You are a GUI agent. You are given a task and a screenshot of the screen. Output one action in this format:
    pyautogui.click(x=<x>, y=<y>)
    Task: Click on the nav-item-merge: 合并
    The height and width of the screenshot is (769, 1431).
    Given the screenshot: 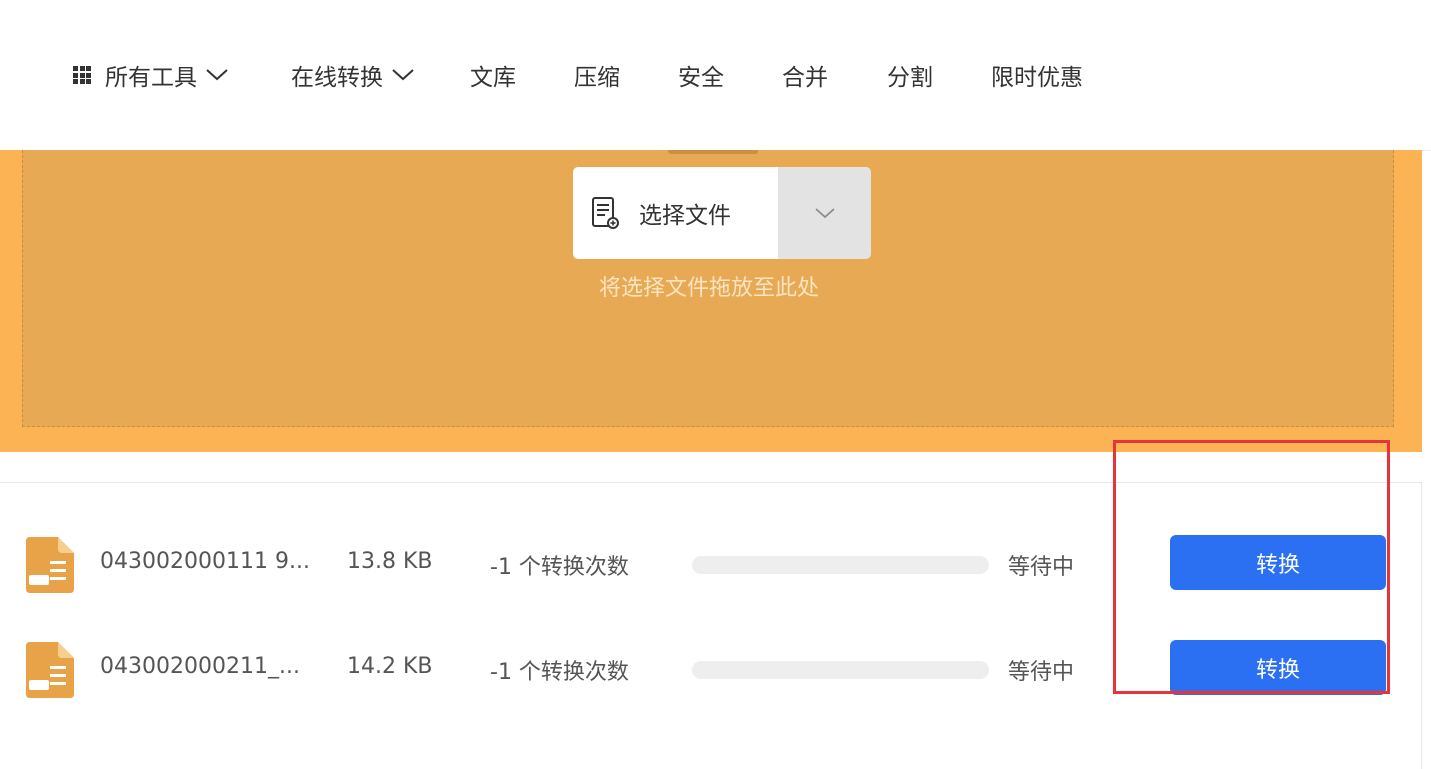 What is the action you would take?
    pyautogui.click(x=805, y=75)
    